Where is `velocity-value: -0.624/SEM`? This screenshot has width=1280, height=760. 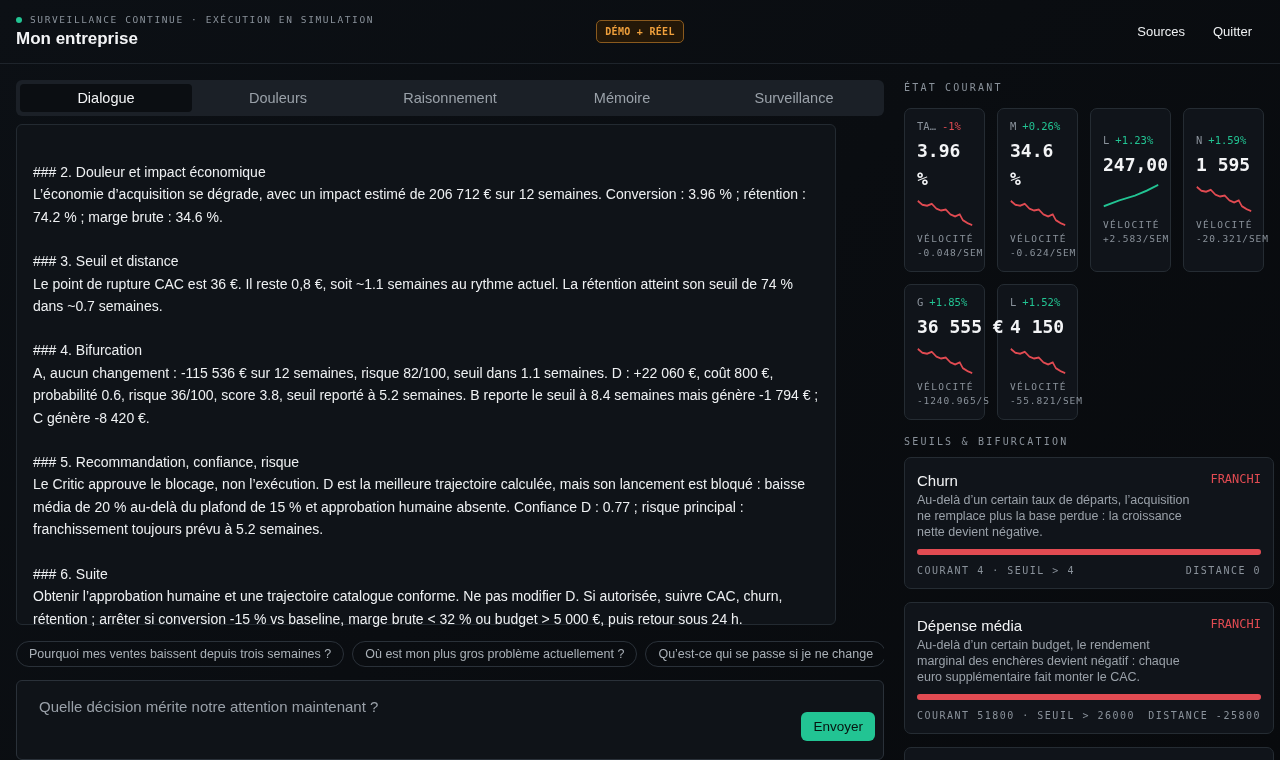
velocity-value: -0.624/SEM is located at coordinates (1043, 253).